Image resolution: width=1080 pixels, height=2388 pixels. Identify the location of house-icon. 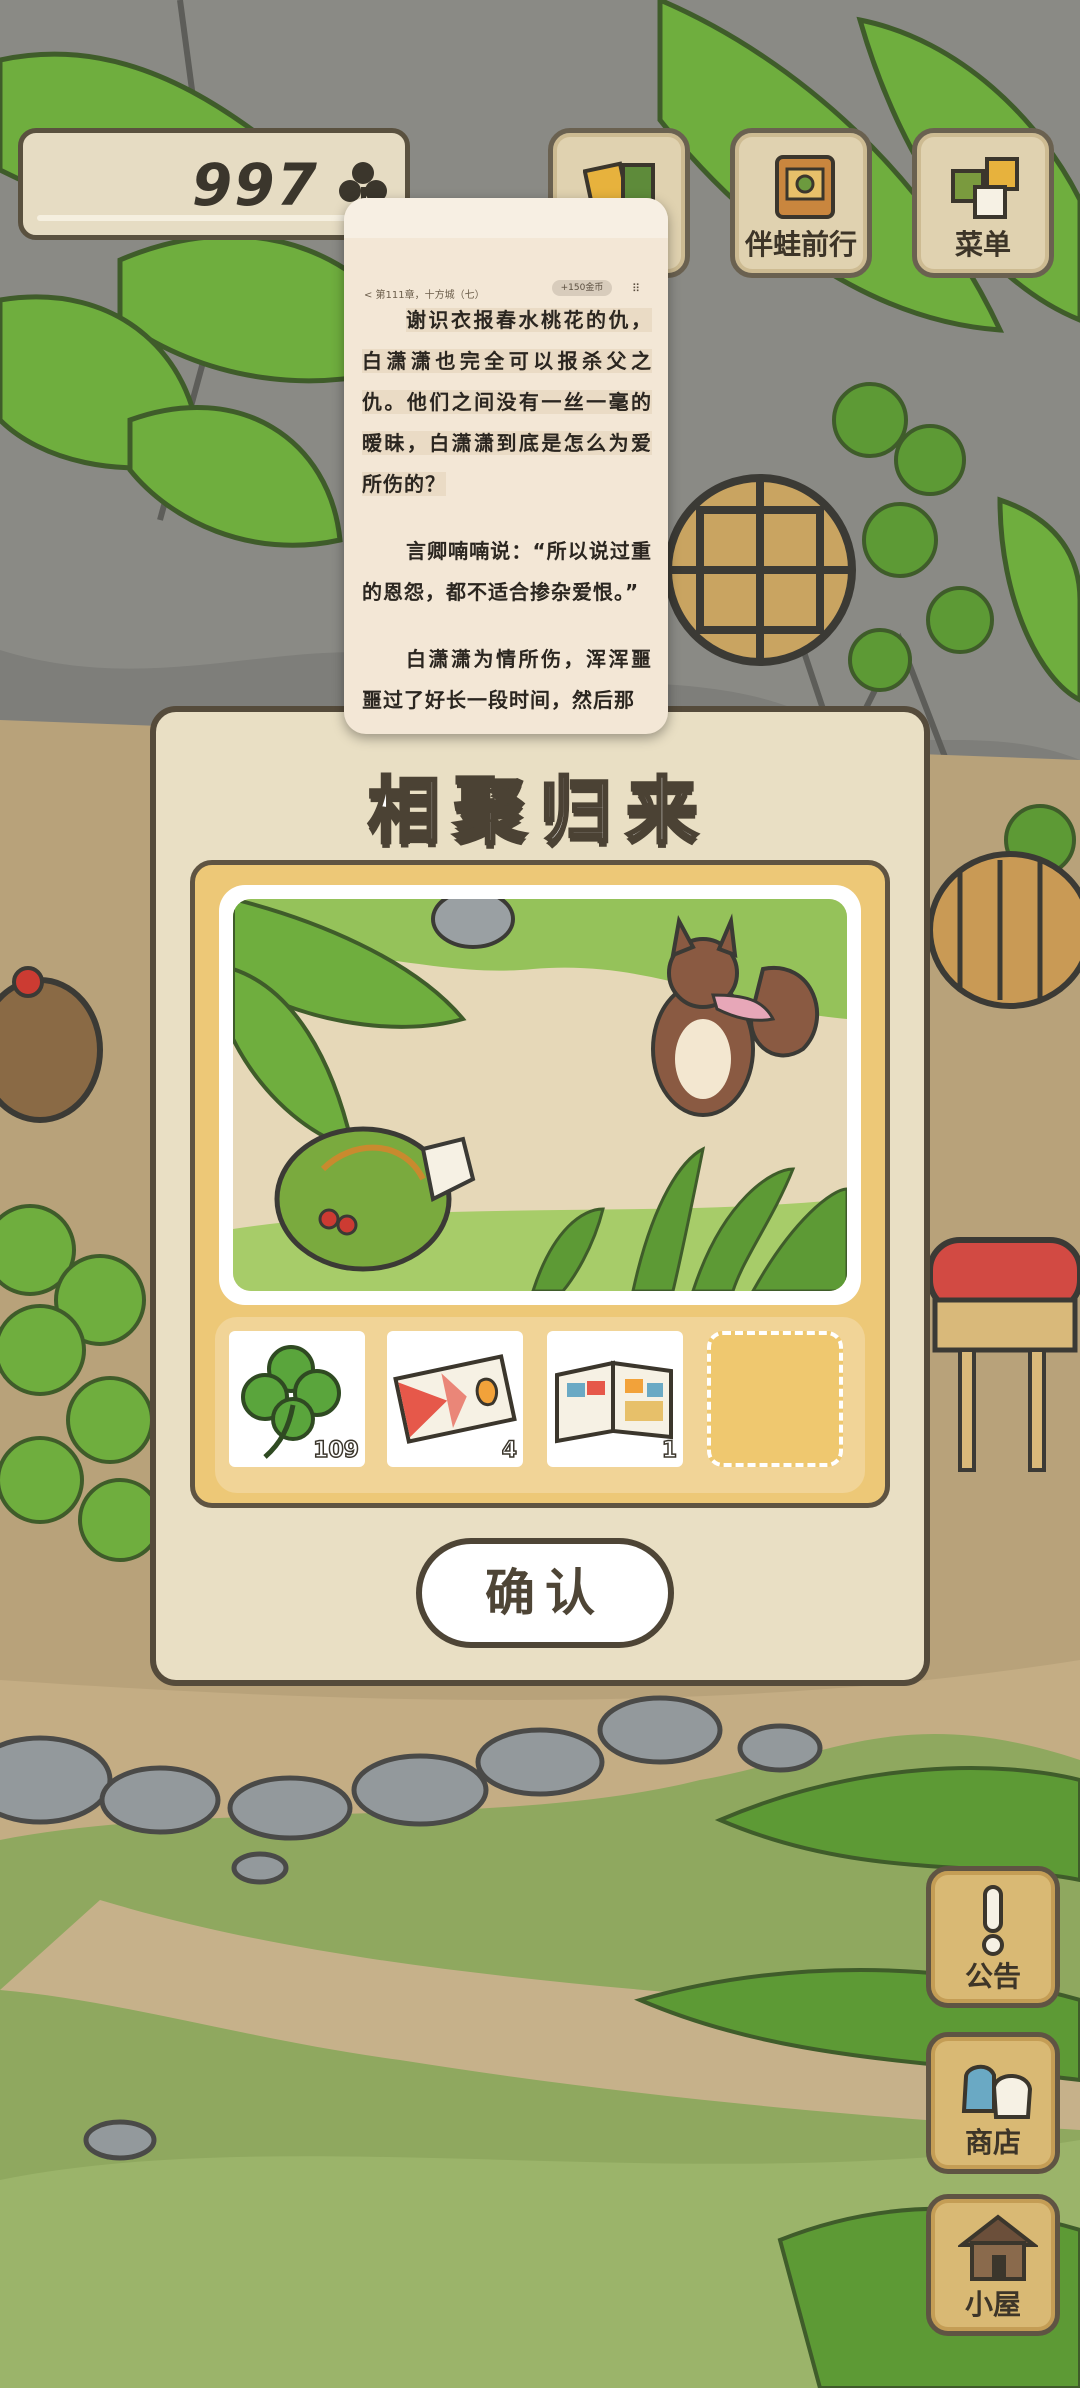
(998, 2247).